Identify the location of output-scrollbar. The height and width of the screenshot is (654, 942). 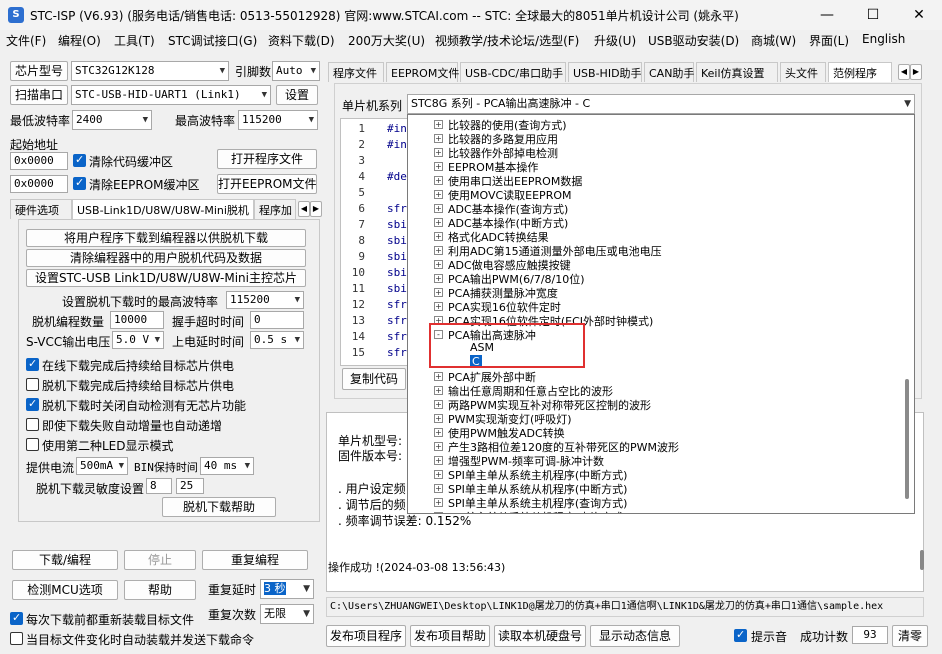
(922, 560).